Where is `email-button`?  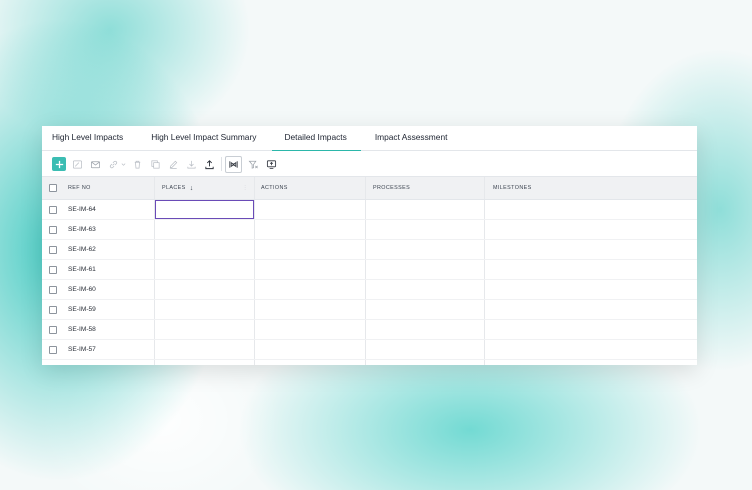
email-button is located at coordinates (95, 164).